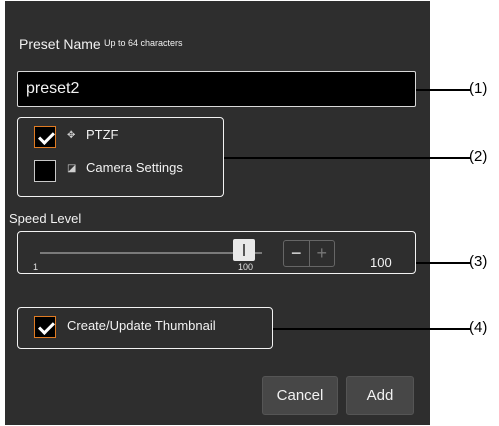  I want to click on speed-min-label: 1, so click(36, 267).